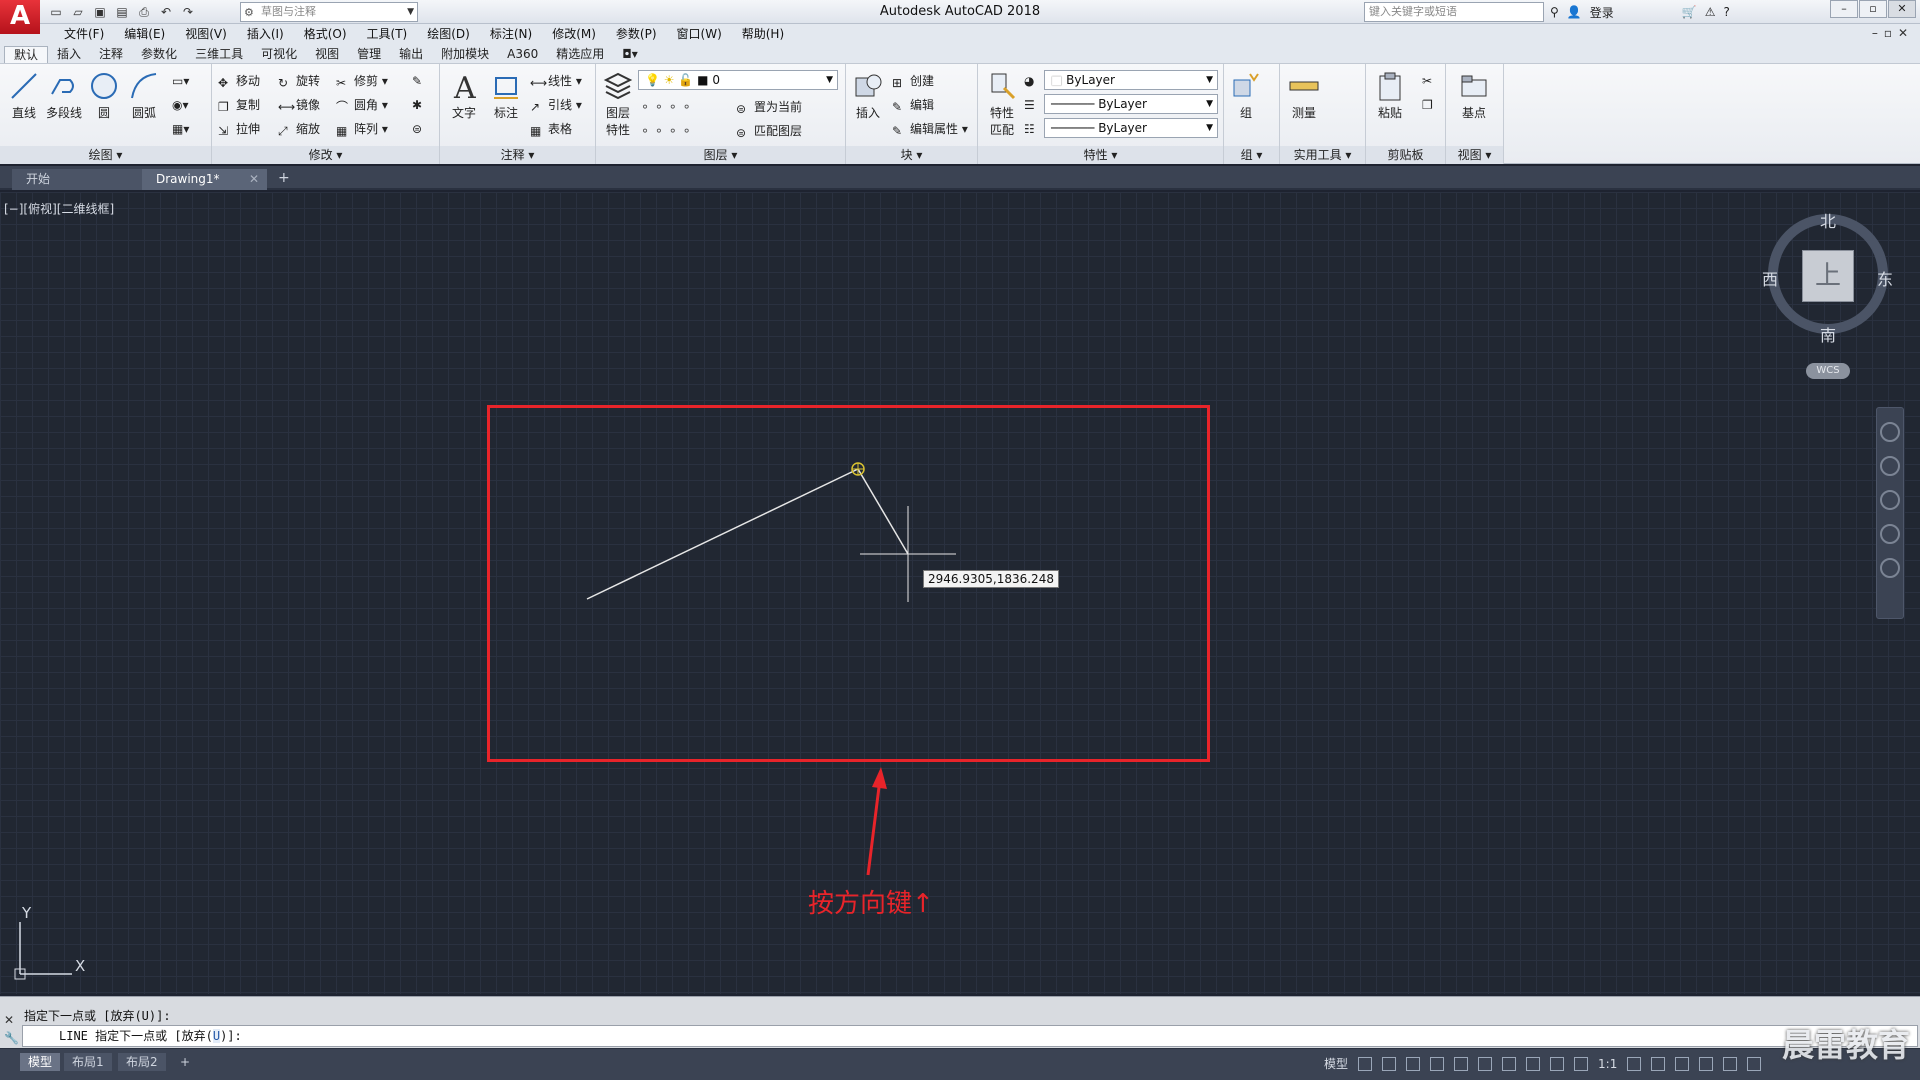  What do you see at coordinates (1543, 1063) in the screenshot?
I see `status-toggles: 模型 1:1` at bounding box center [1543, 1063].